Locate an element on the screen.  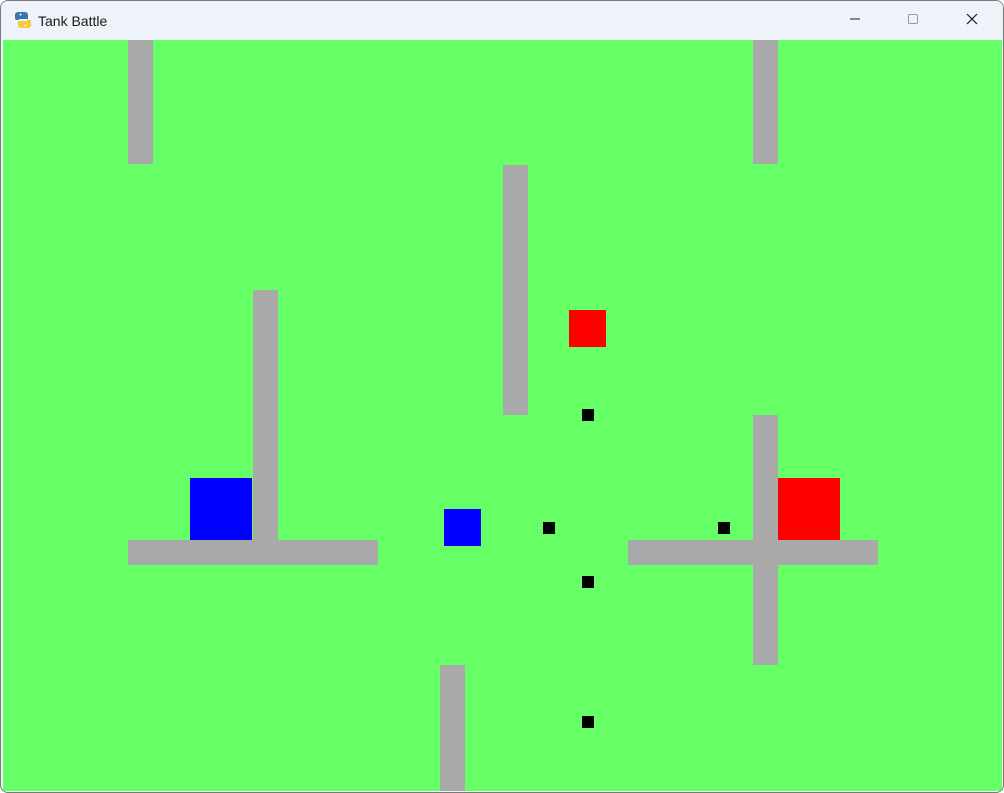
minimize-button is located at coordinates (855, 20).